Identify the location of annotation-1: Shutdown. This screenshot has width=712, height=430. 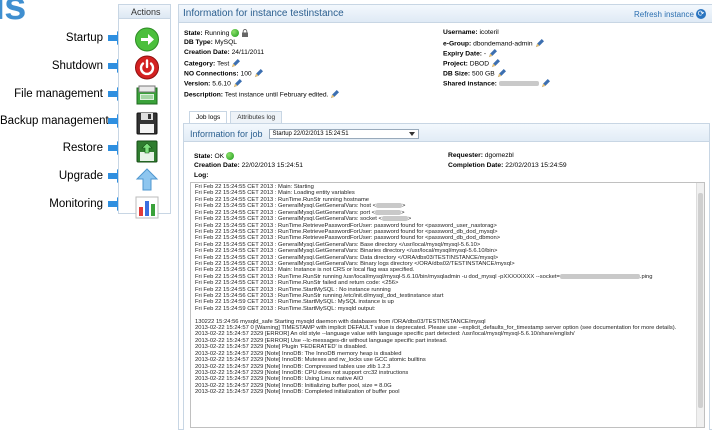
(64, 66).